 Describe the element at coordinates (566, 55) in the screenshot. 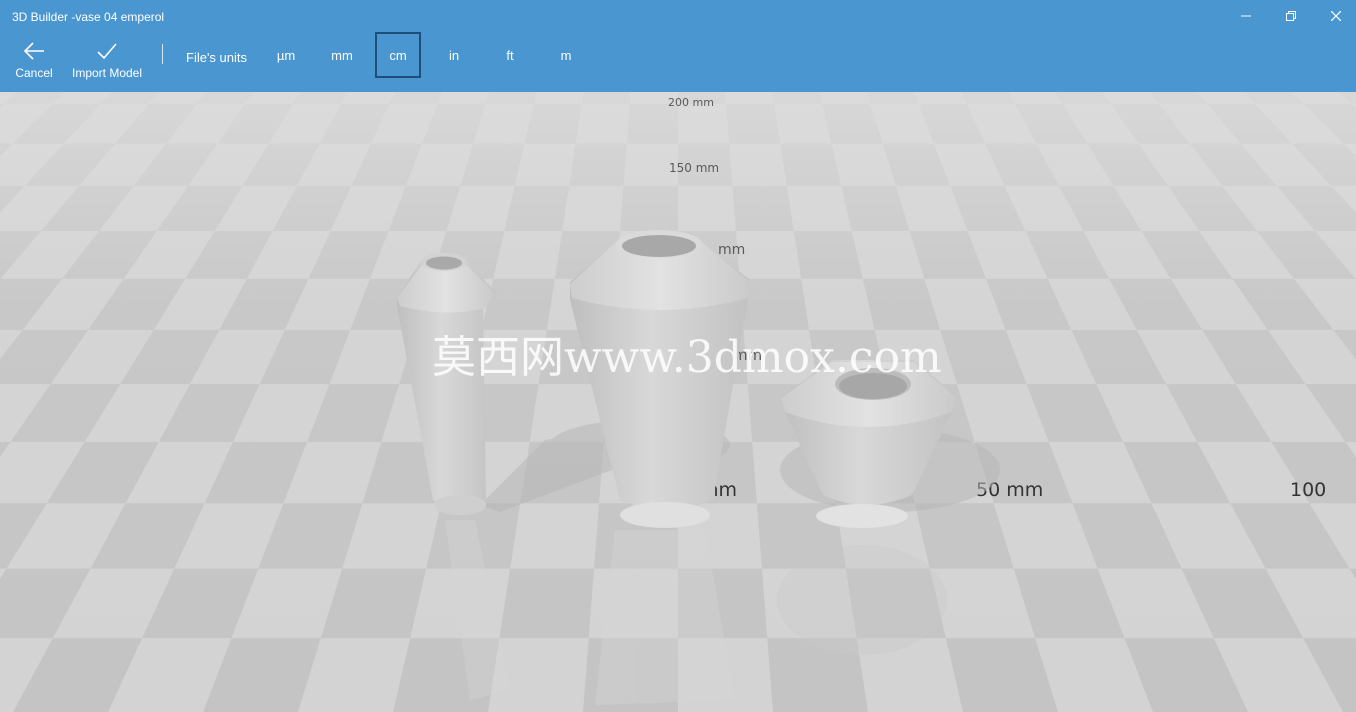

I see `unit-m-button: m` at that location.